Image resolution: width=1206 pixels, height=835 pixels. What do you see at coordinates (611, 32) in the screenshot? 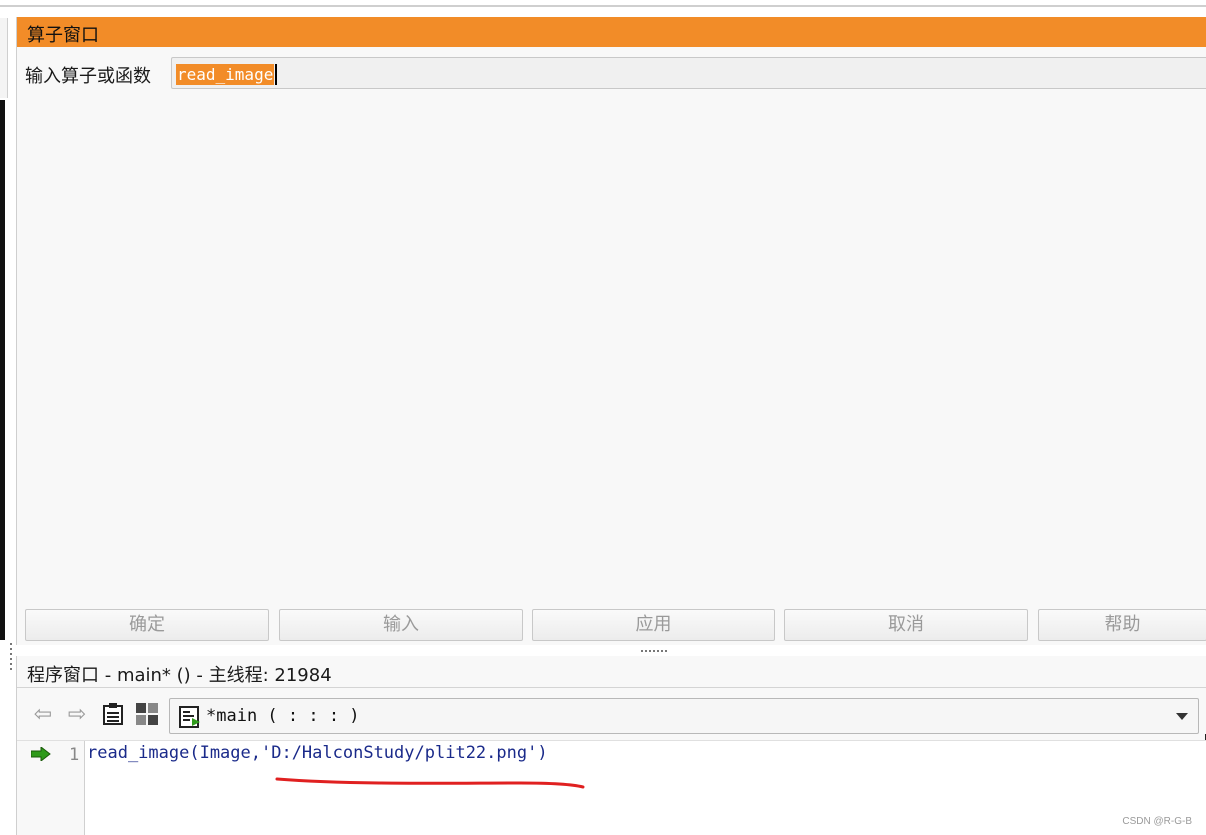
I see `operator-window-title: 算子窗口` at bounding box center [611, 32].